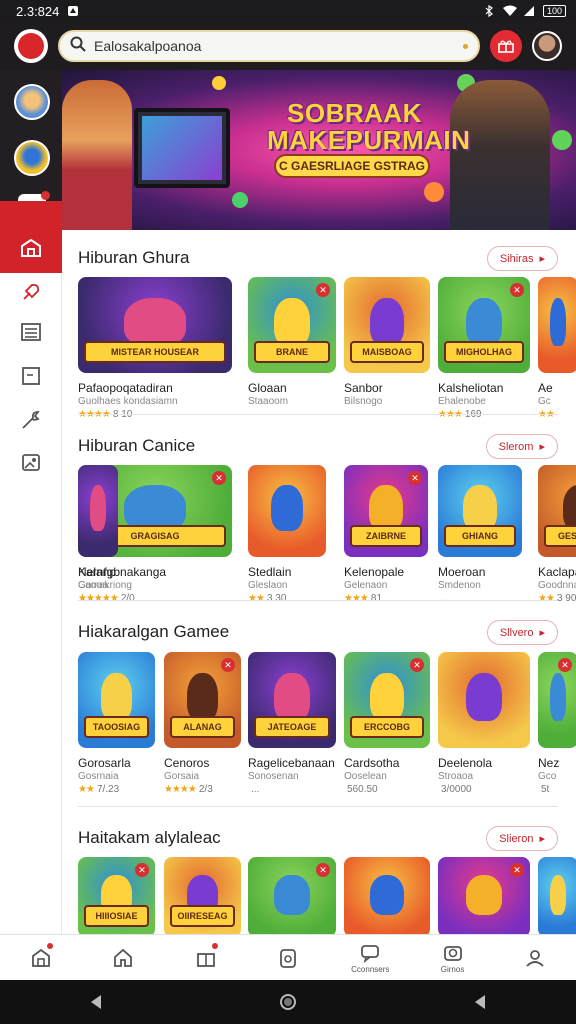  I want to click on game-art-title: MISTEAR HOUSEAR, so click(155, 352).